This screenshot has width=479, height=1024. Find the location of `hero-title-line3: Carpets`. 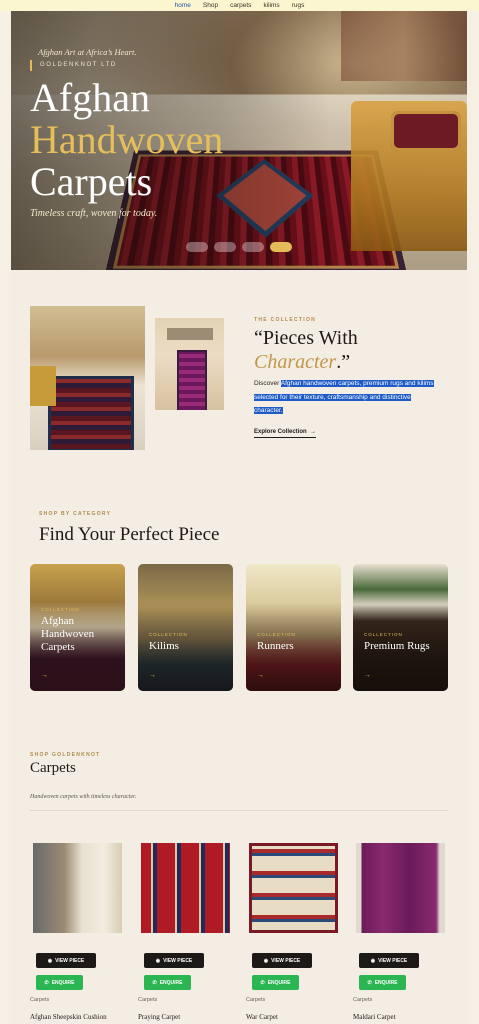

hero-title-line3: Carpets is located at coordinates (91, 181).